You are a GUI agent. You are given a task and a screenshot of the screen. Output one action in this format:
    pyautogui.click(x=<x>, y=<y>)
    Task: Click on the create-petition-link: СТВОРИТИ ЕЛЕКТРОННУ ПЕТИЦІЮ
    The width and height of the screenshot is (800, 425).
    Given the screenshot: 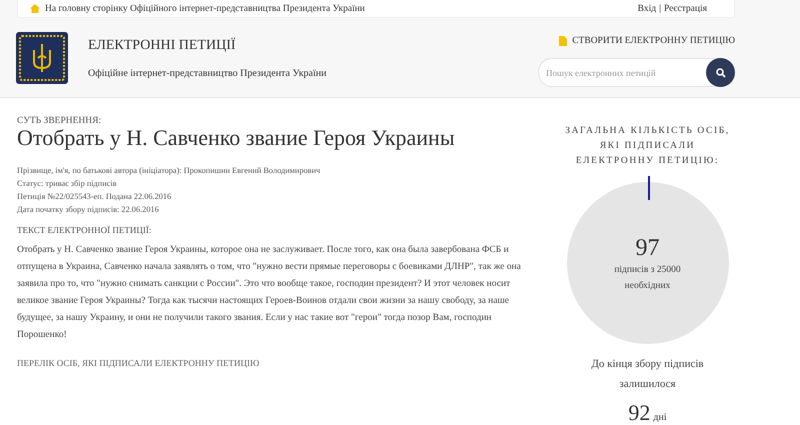 What is the action you would take?
    pyautogui.click(x=647, y=41)
    